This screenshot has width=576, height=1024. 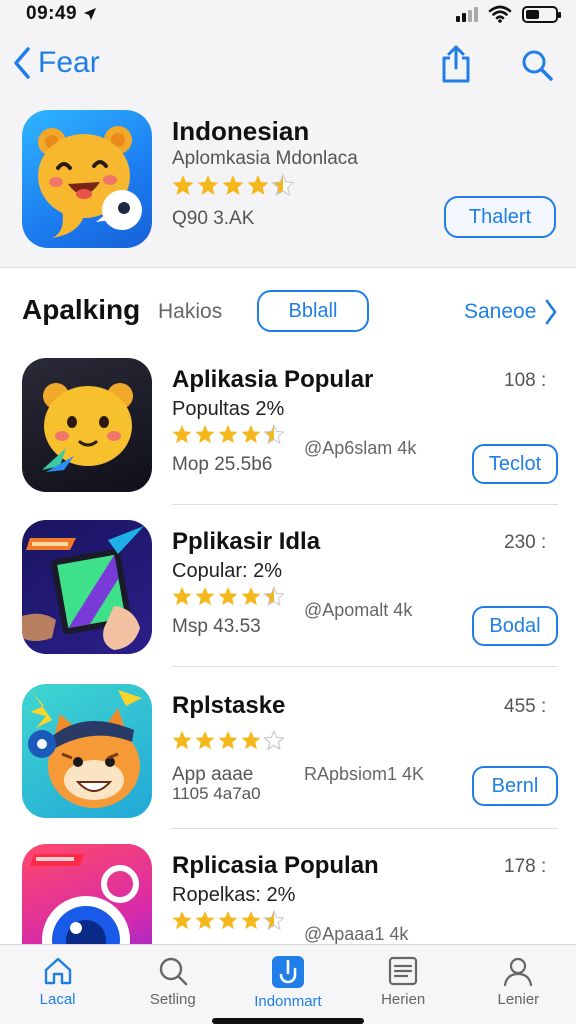 I want to click on tab-profile: Lenier, so click(x=518, y=984).